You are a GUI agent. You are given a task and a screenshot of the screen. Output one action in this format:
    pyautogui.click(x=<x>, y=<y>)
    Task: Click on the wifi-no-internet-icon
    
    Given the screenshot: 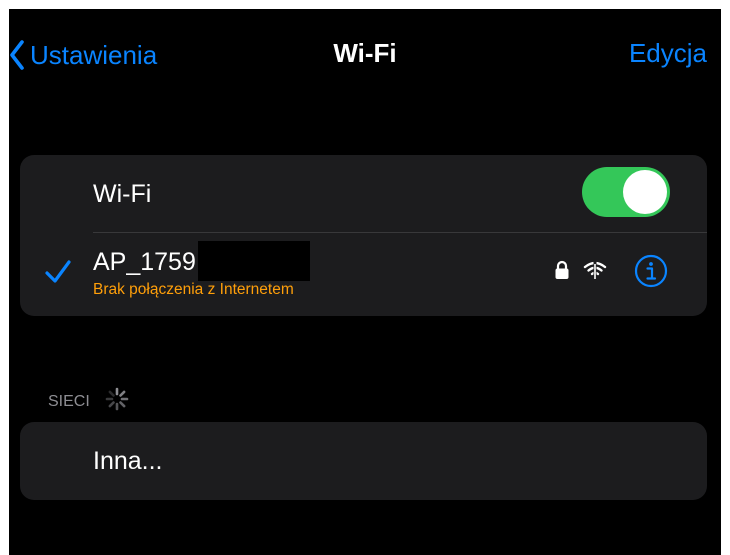 What is the action you would take?
    pyautogui.click(x=595, y=272)
    